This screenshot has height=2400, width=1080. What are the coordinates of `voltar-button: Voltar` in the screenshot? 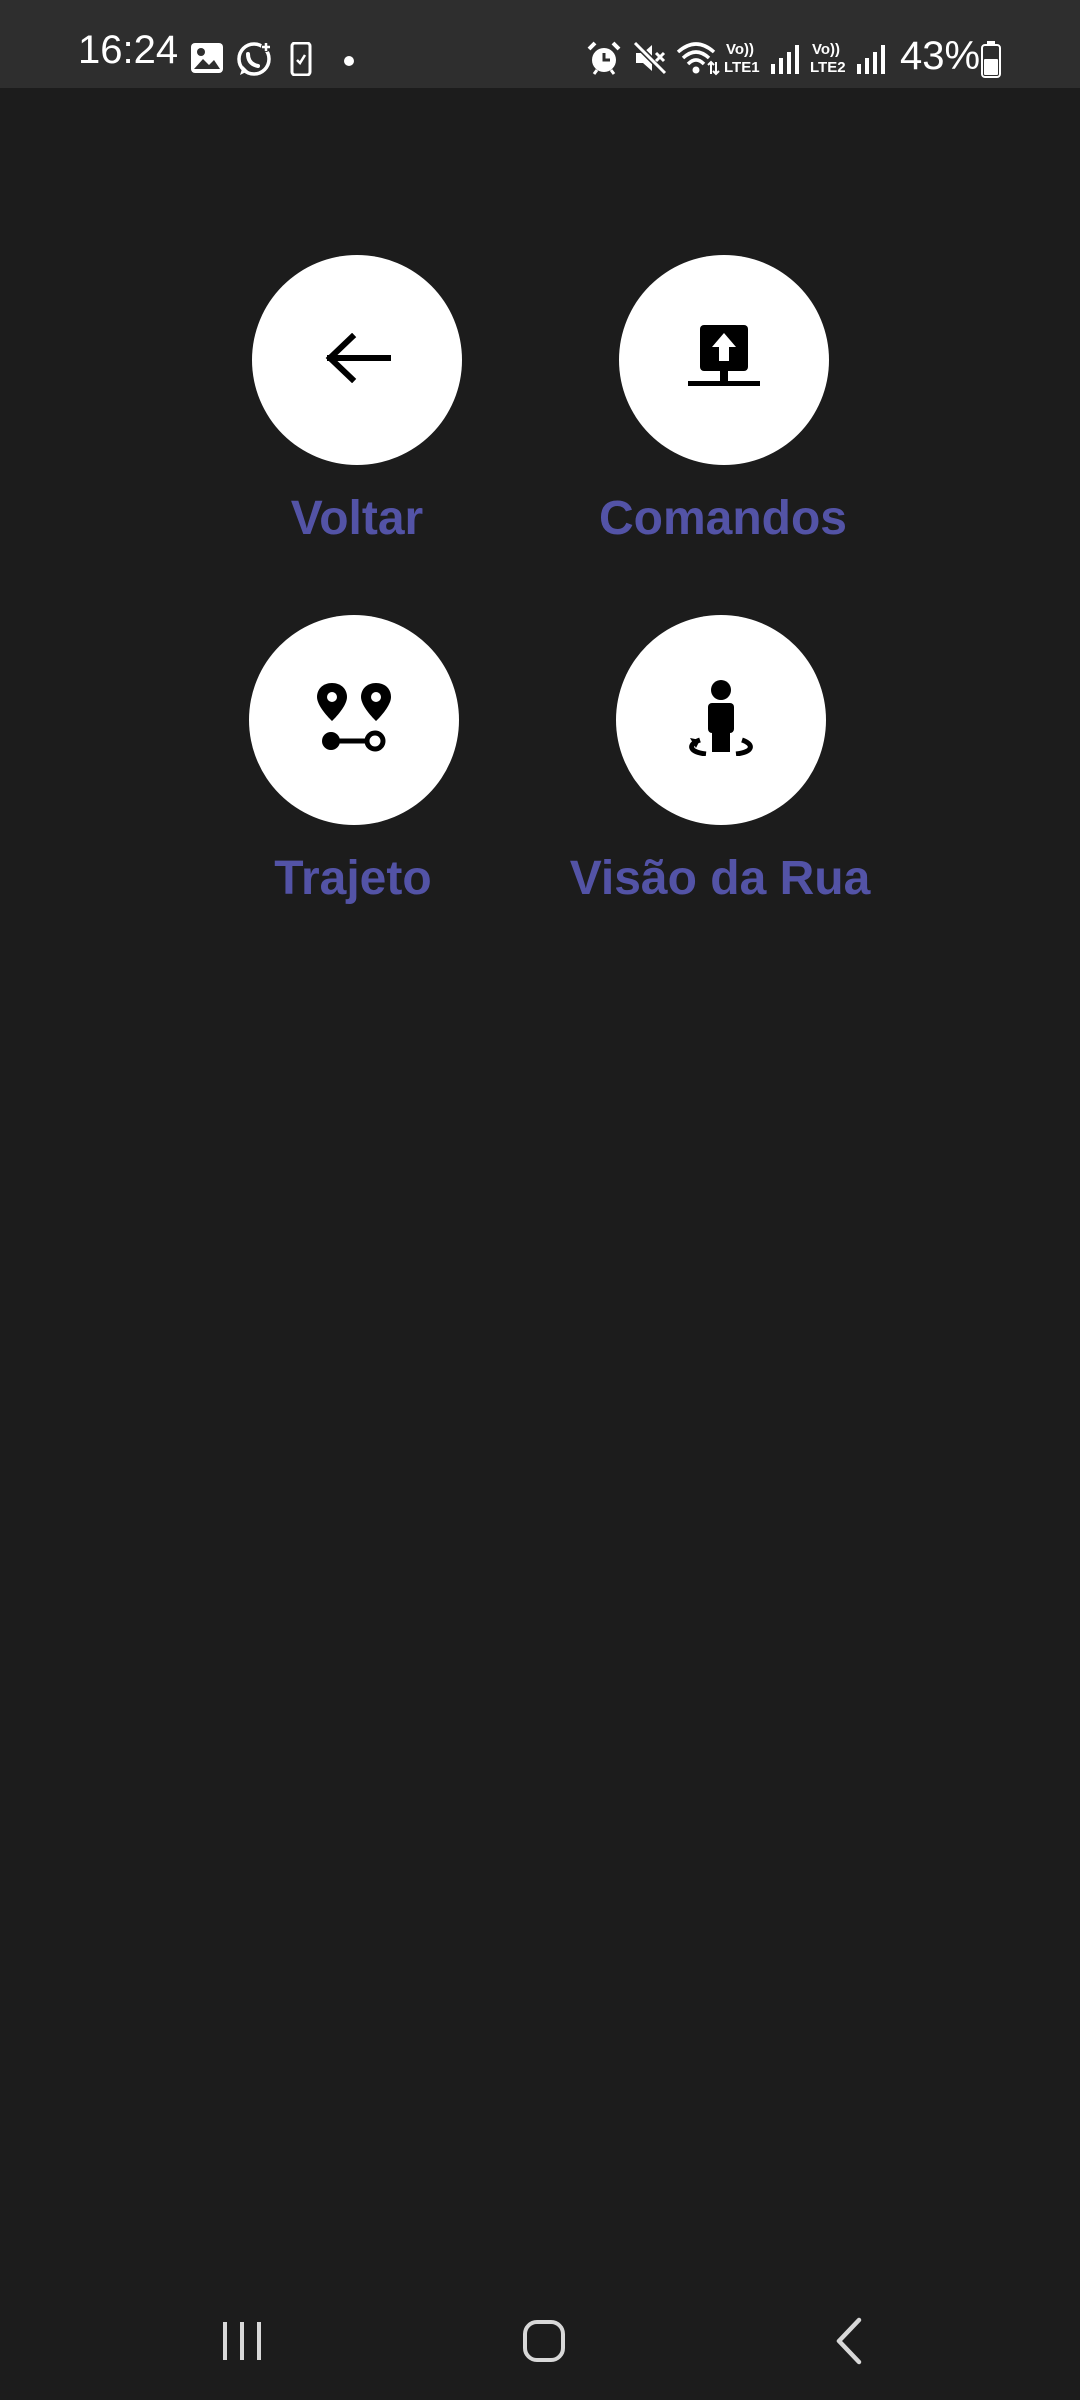 It's located at (357, 405).